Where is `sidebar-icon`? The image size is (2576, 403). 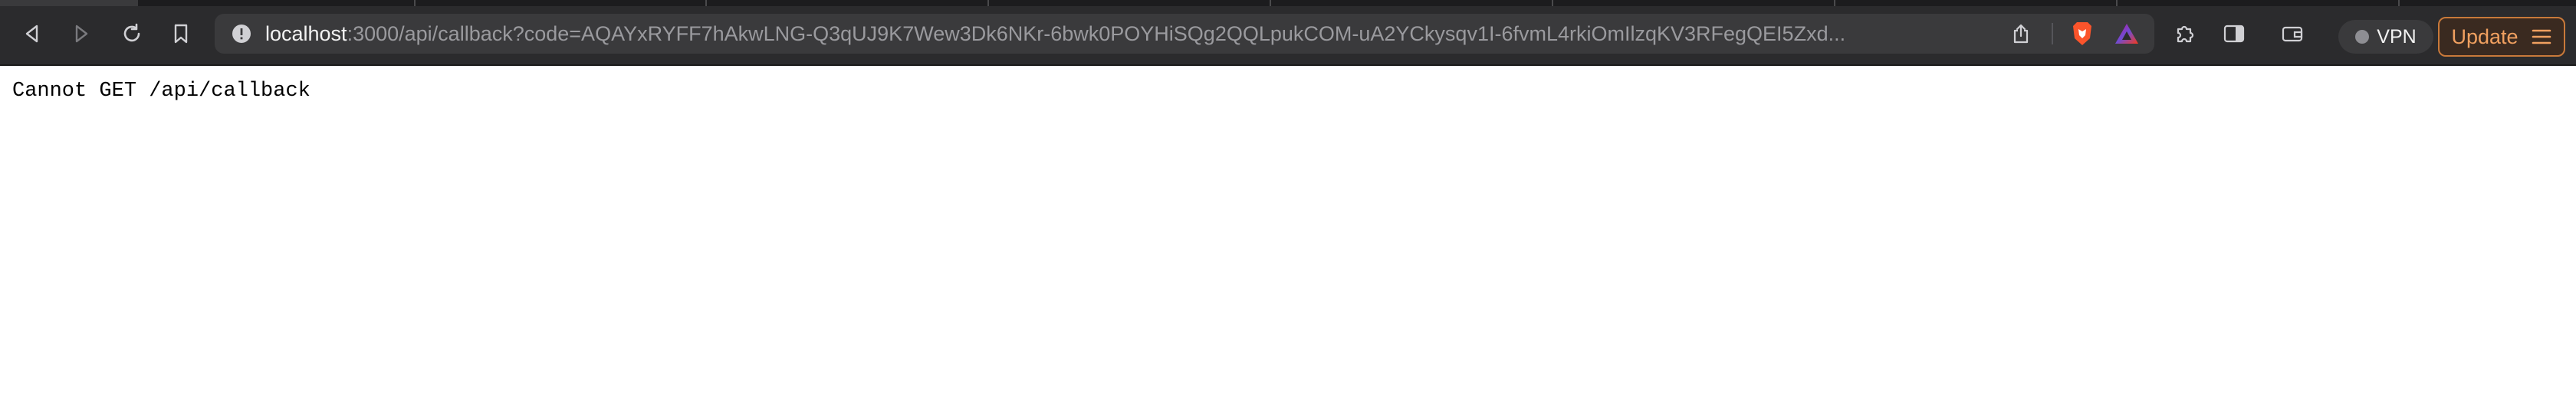
sidebar-icon is located at coordinates (2234, 34).